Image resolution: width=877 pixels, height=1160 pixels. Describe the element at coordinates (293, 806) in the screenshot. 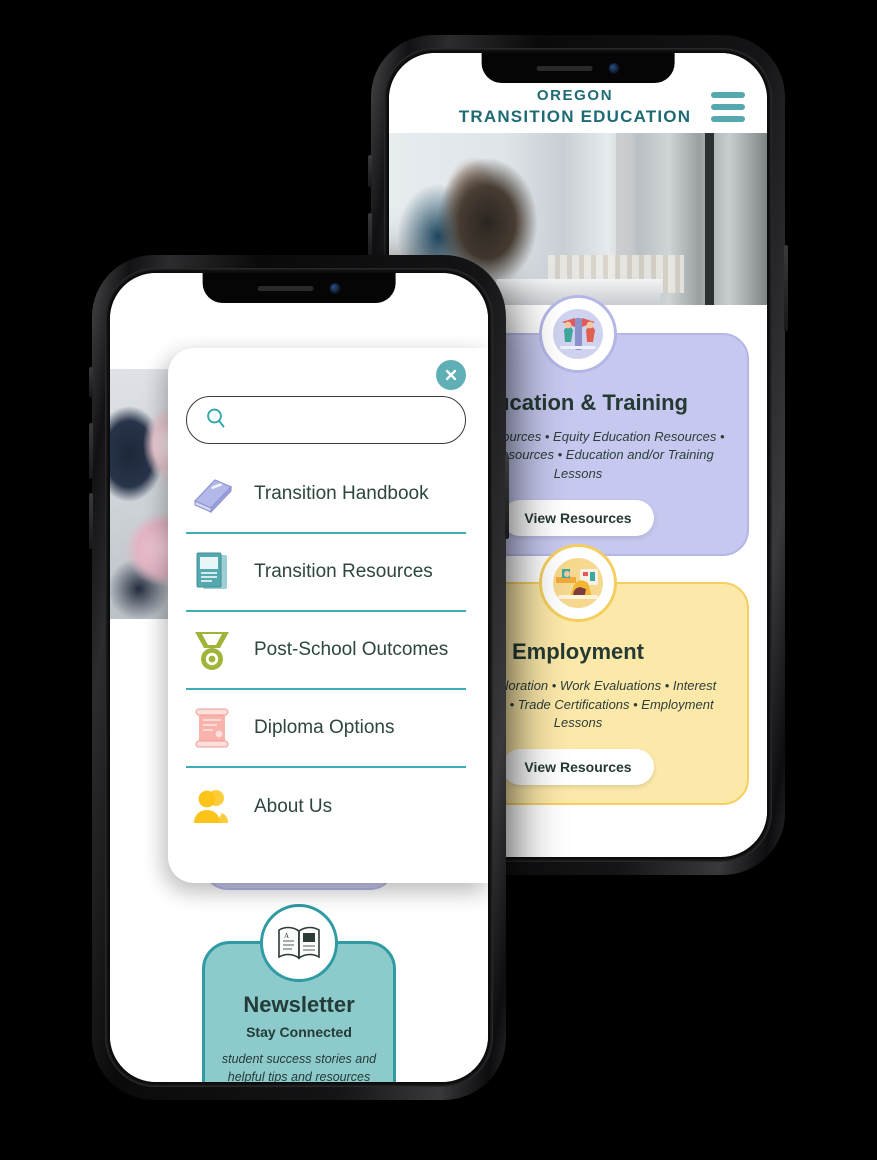

I see `menu-item-label: About Us` at that location.